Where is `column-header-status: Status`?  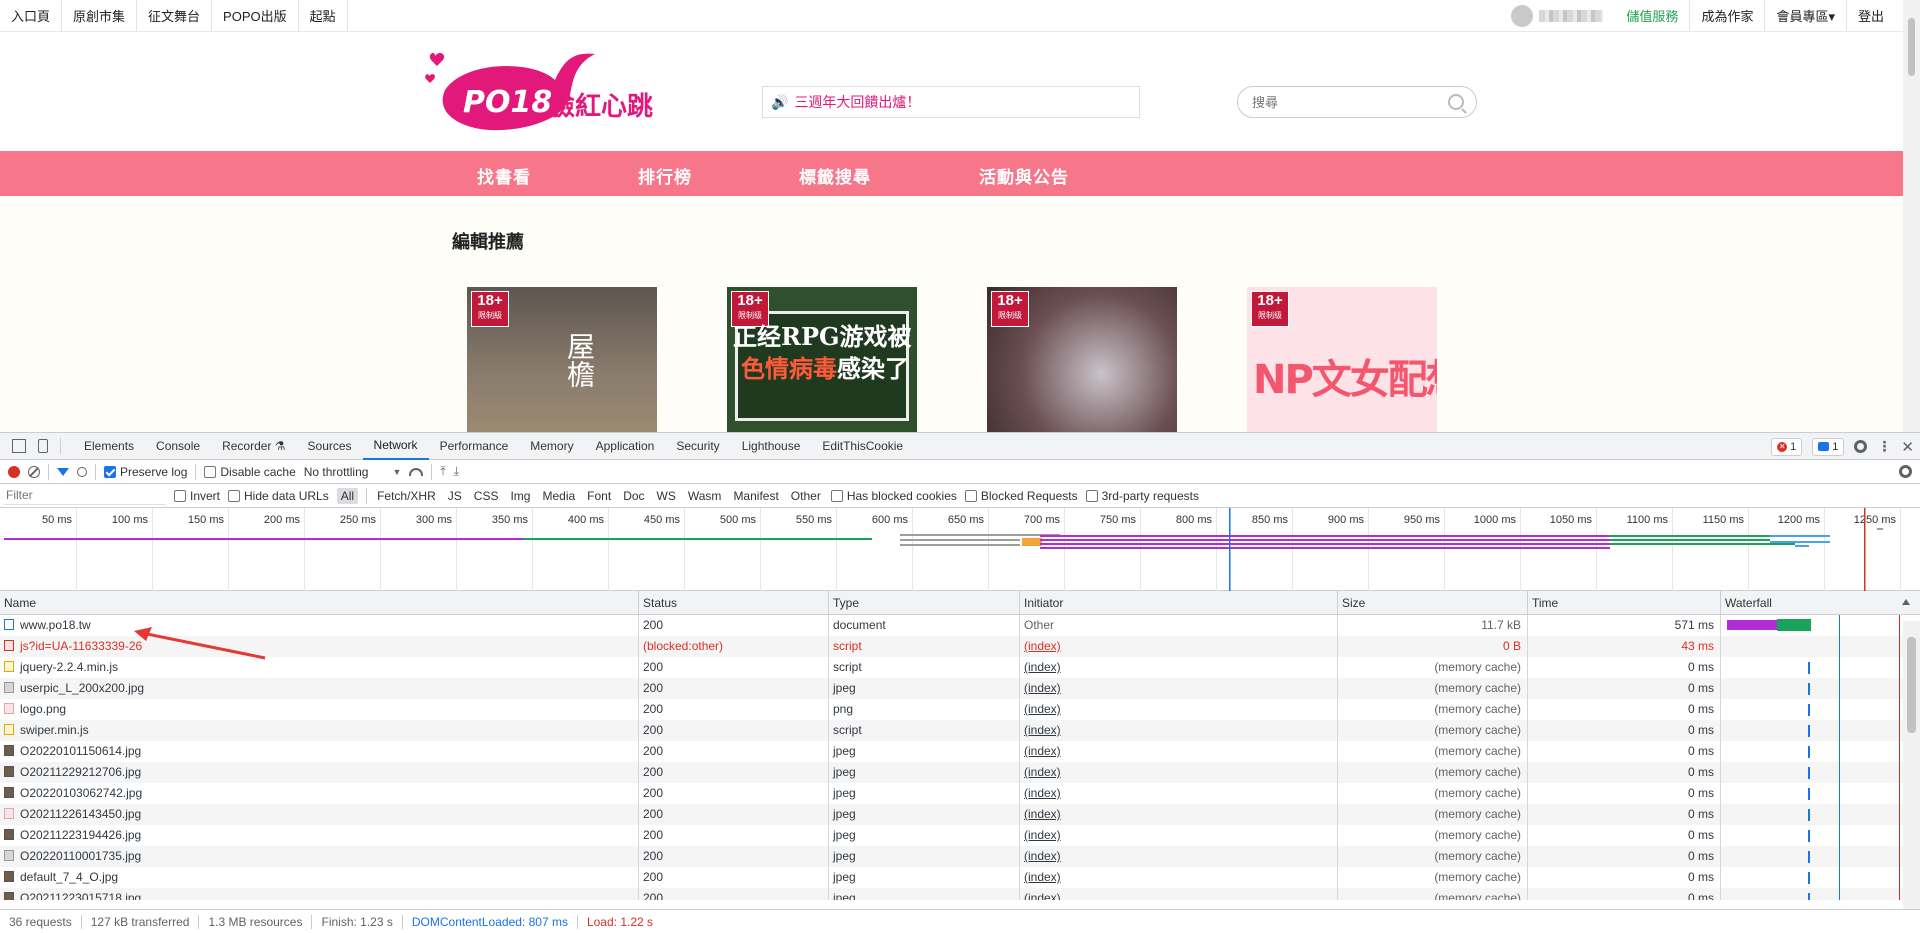
column-header-status: Status is located at coordinates (734, 603).